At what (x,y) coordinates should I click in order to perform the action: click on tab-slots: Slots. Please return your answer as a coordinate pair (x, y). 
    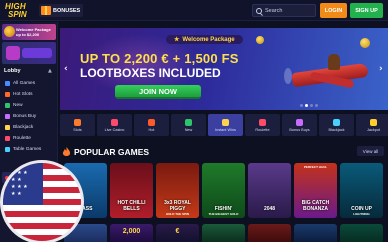
    Looking at the image, I should click on (77, 125).